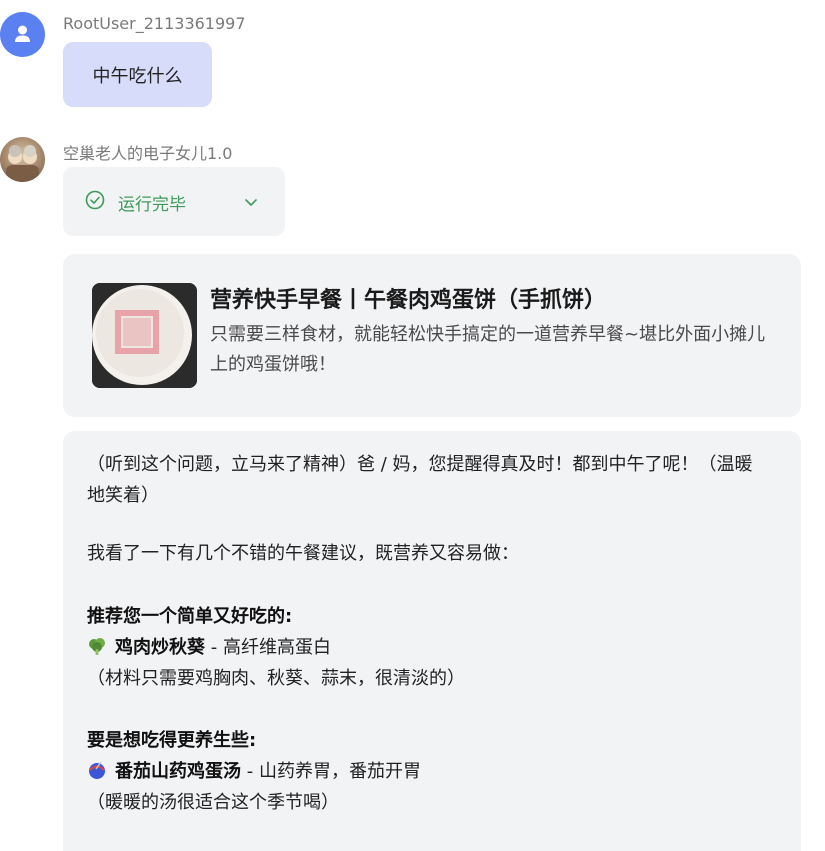 Image resolution: width=825 pixels, height=851 pixels. What do you see at coordinates (152, 205) in the screenshot?
I see `run-status-text: 运行完毕` at bounding box center [152, 205].